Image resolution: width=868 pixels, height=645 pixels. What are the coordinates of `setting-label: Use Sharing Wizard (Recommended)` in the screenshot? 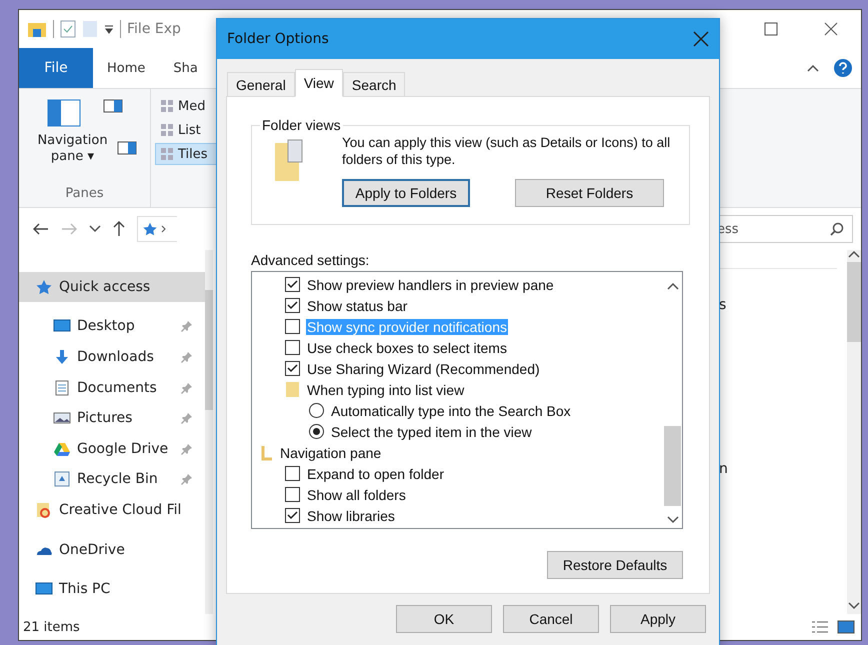 It's located at (423, 368).